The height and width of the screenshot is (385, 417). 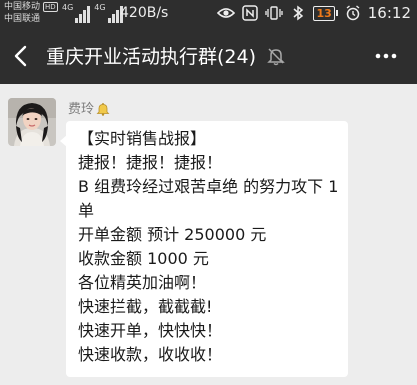 I want to click on nfc-icon, so click(x=250, y=13).